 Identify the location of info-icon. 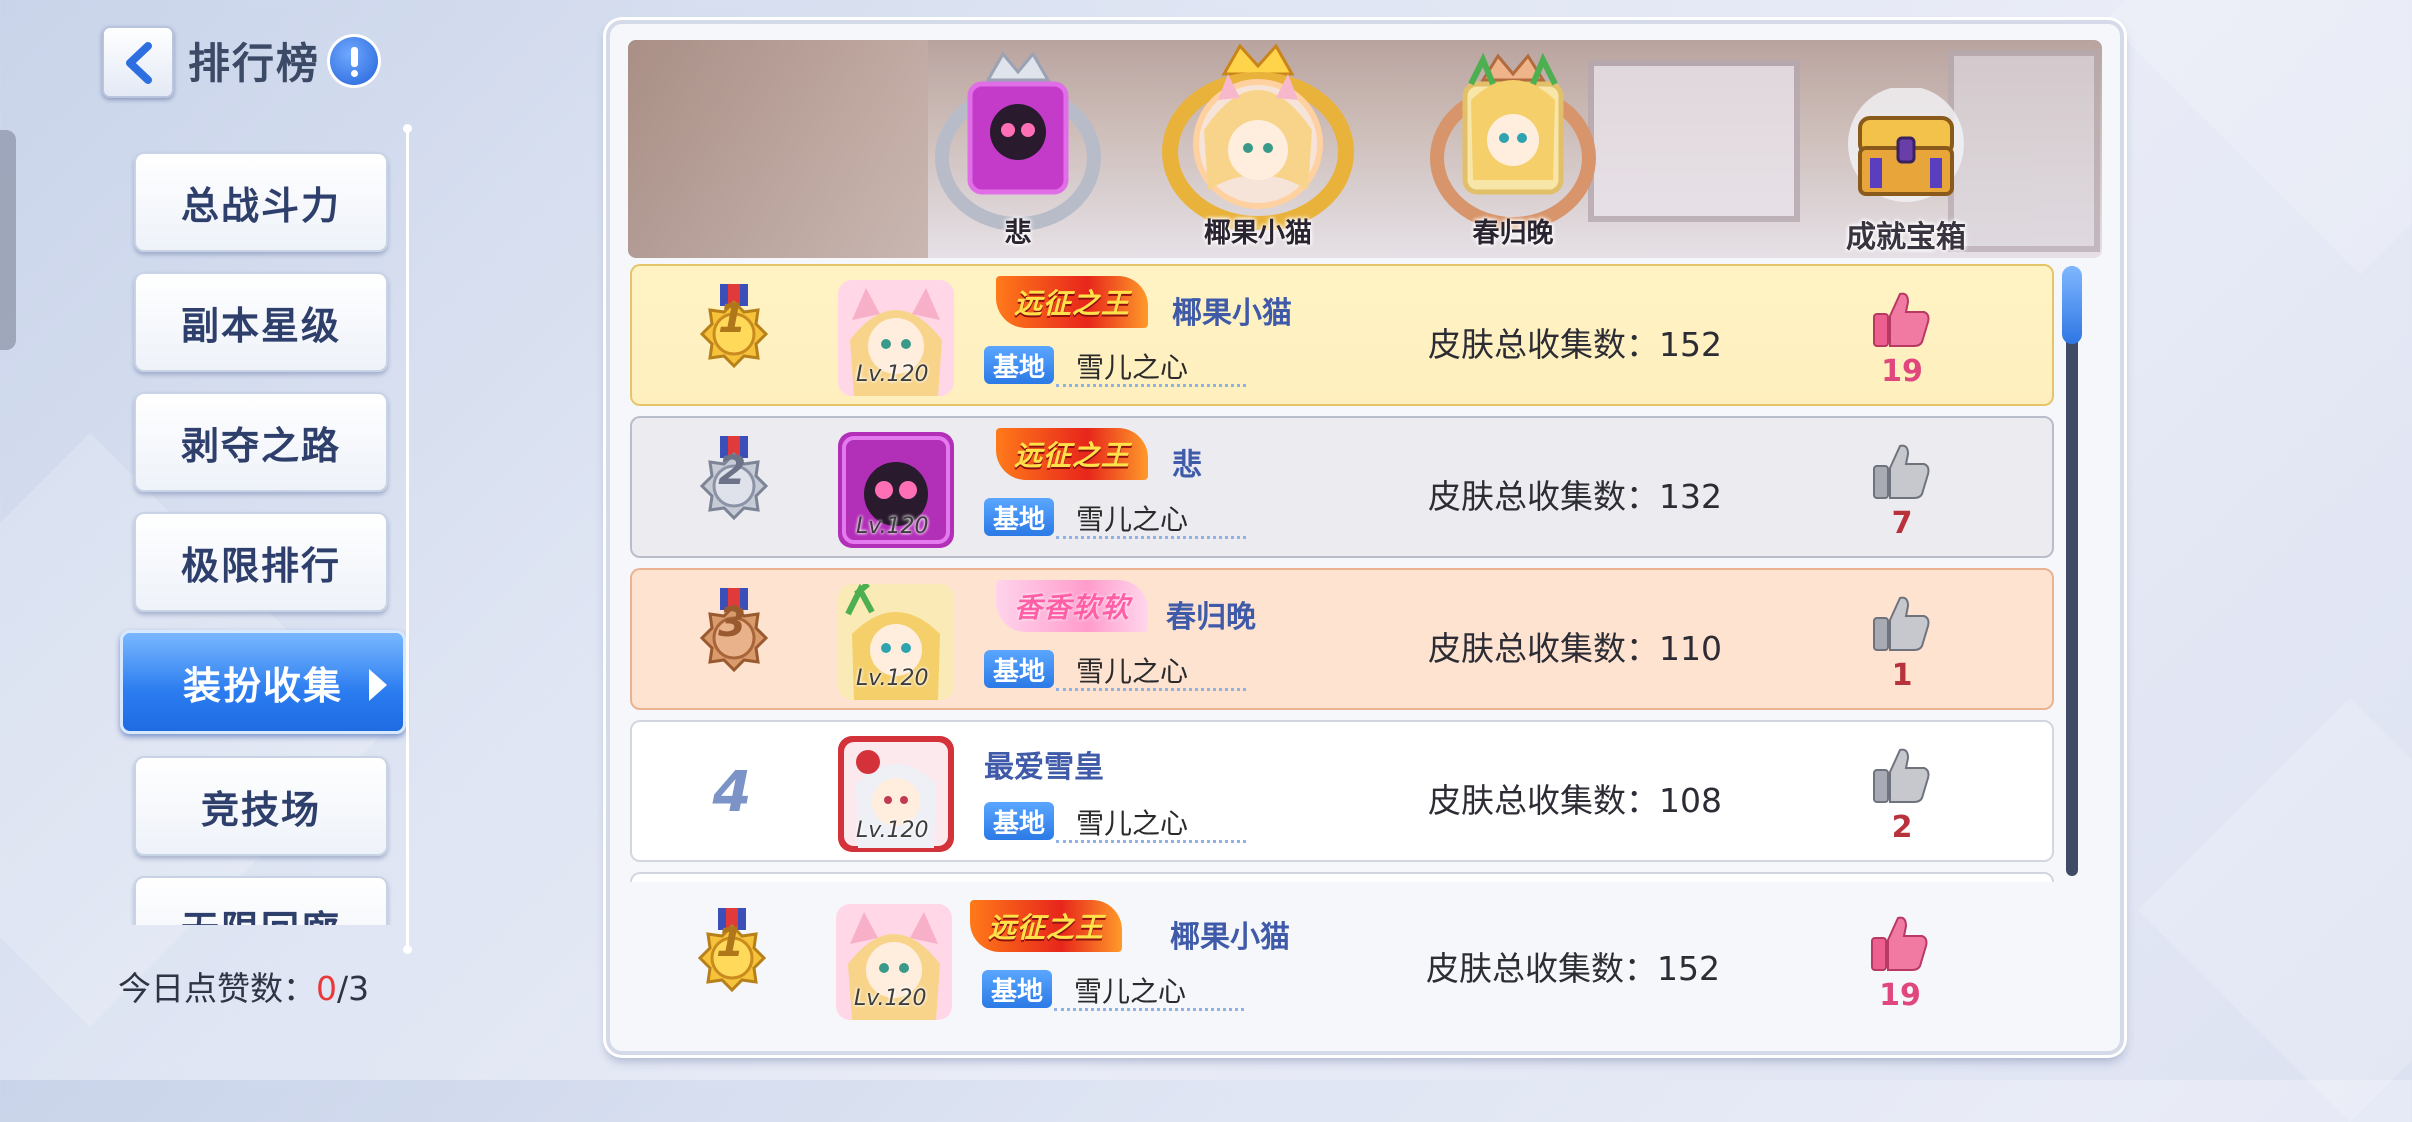
(354, 61).